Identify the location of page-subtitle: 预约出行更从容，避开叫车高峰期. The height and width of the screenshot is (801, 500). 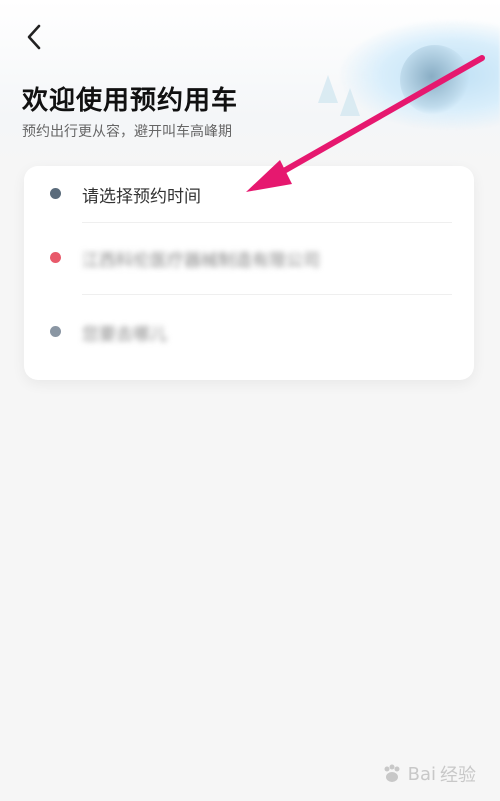
(127, 132).